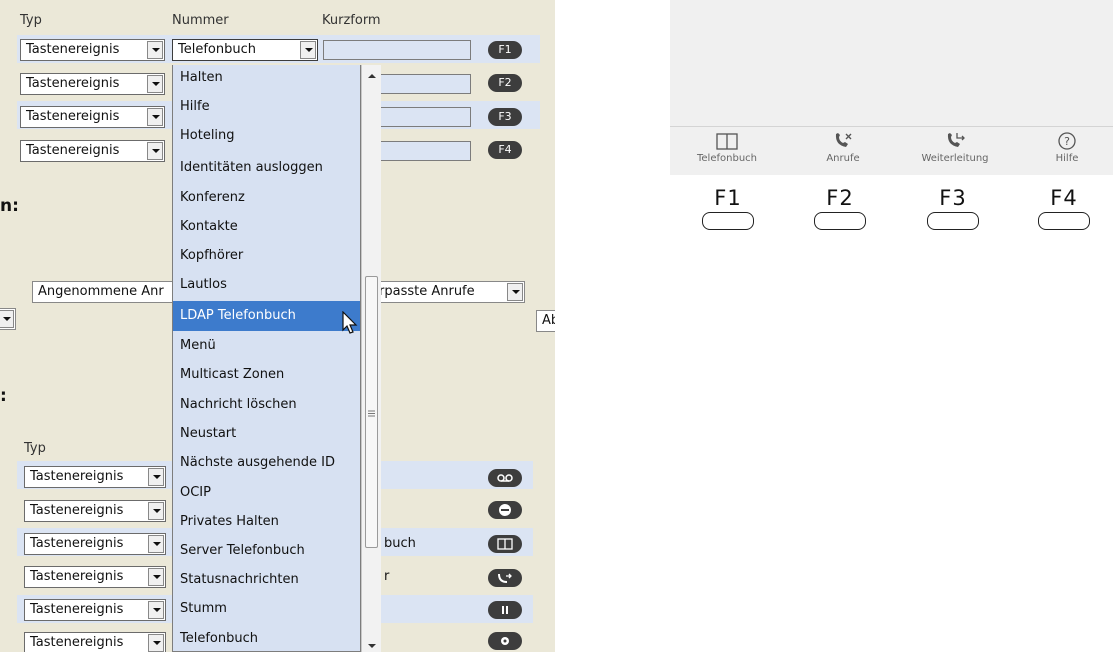 This screenshot has width=1113, height=652. Describe the element at coordinates (266, 108) in the screenshot. I see `dropdown-option: Hilfe` at that location.